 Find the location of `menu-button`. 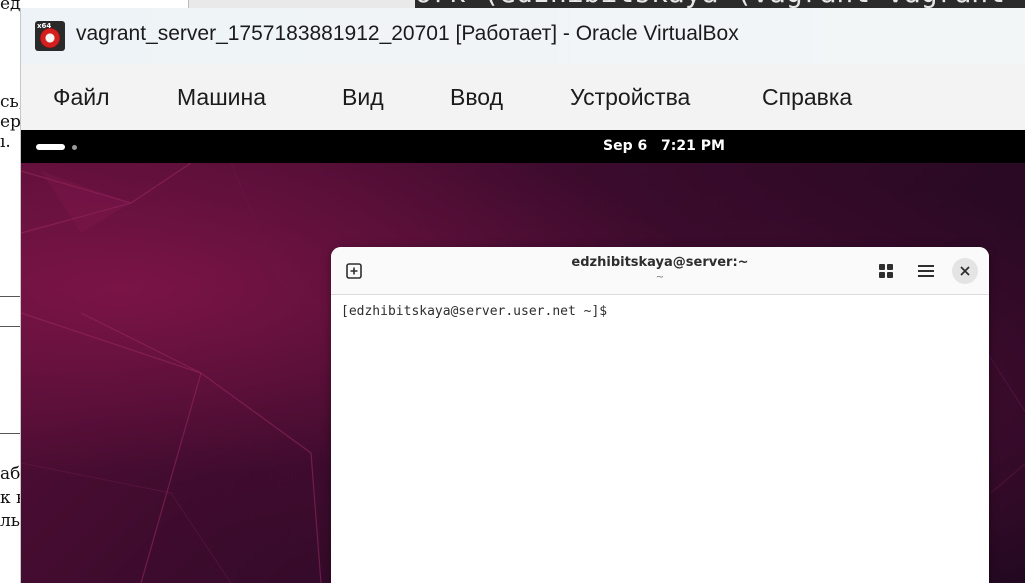

menu-button is located at coordinates (926, 271).